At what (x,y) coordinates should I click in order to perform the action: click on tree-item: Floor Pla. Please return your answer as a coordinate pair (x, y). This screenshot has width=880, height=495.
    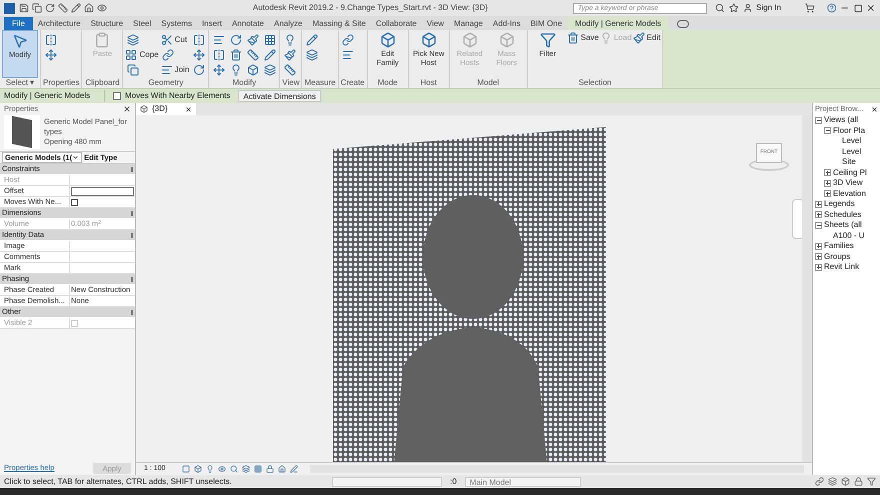
    Looking at the image, I should click on (849, 130).